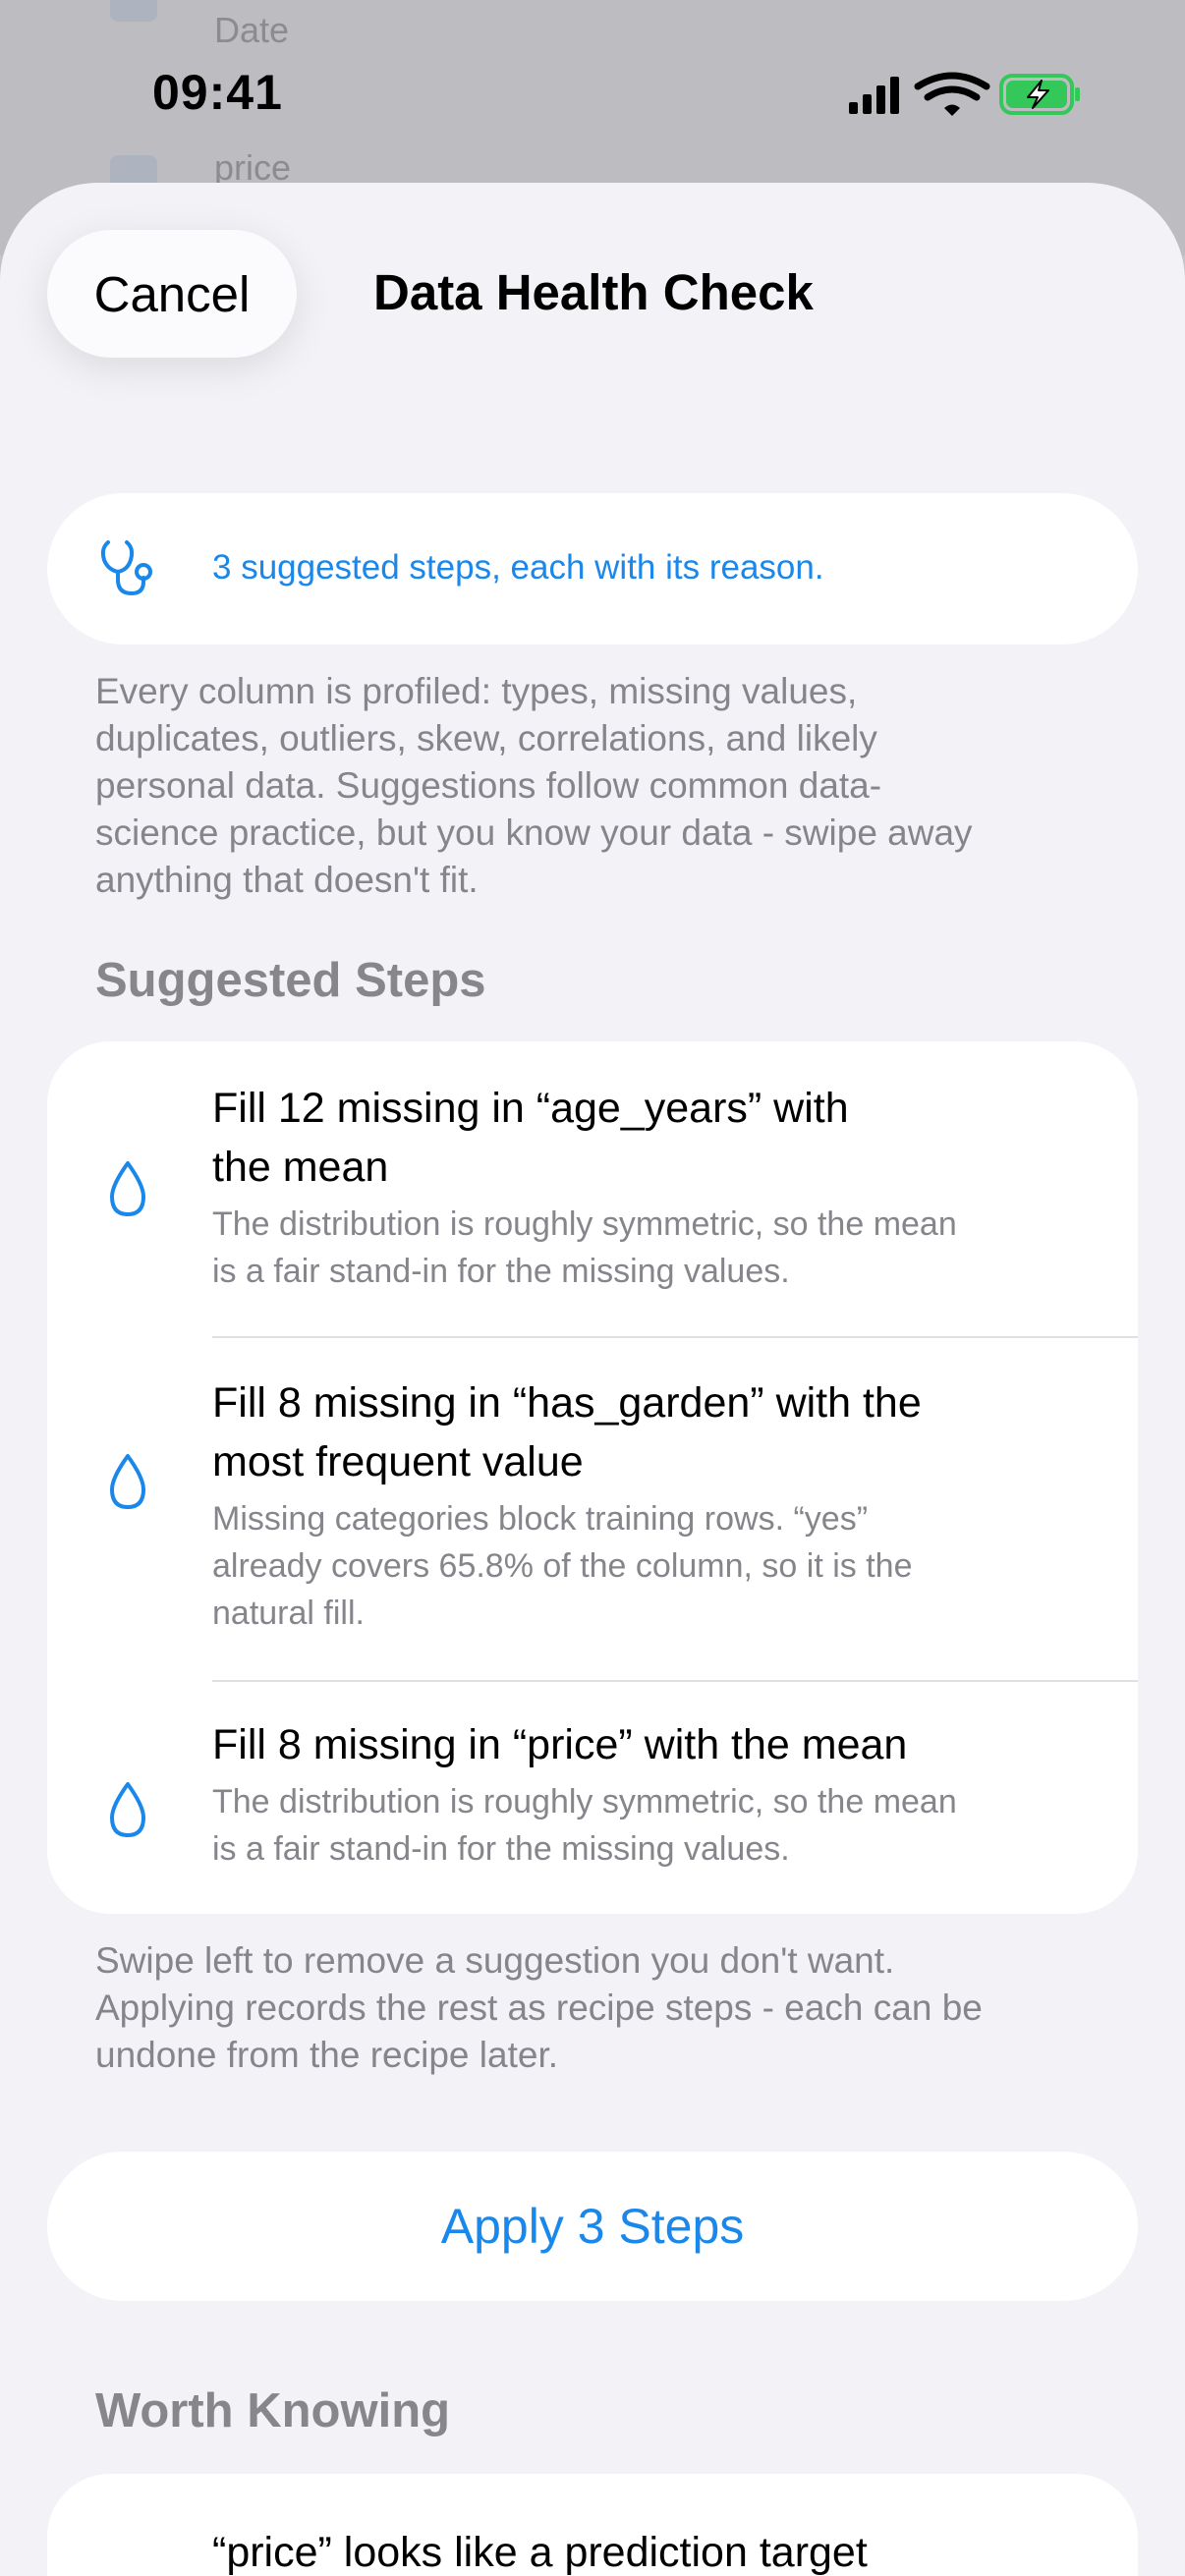  I want to click on cancel-button: Cancel, so click(172, 294).